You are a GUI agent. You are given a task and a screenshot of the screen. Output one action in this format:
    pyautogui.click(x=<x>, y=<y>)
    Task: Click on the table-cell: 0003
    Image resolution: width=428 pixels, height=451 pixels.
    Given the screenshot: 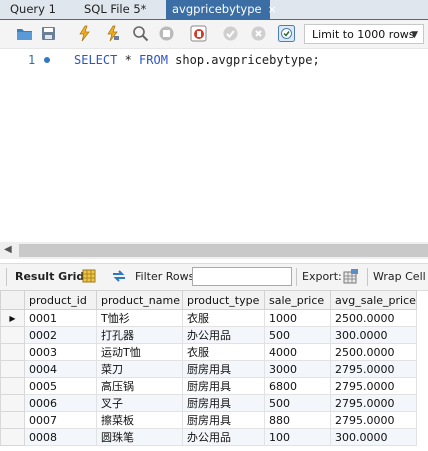 What is the action you would take?
    pyautogui.click(x=60, y=352)
    